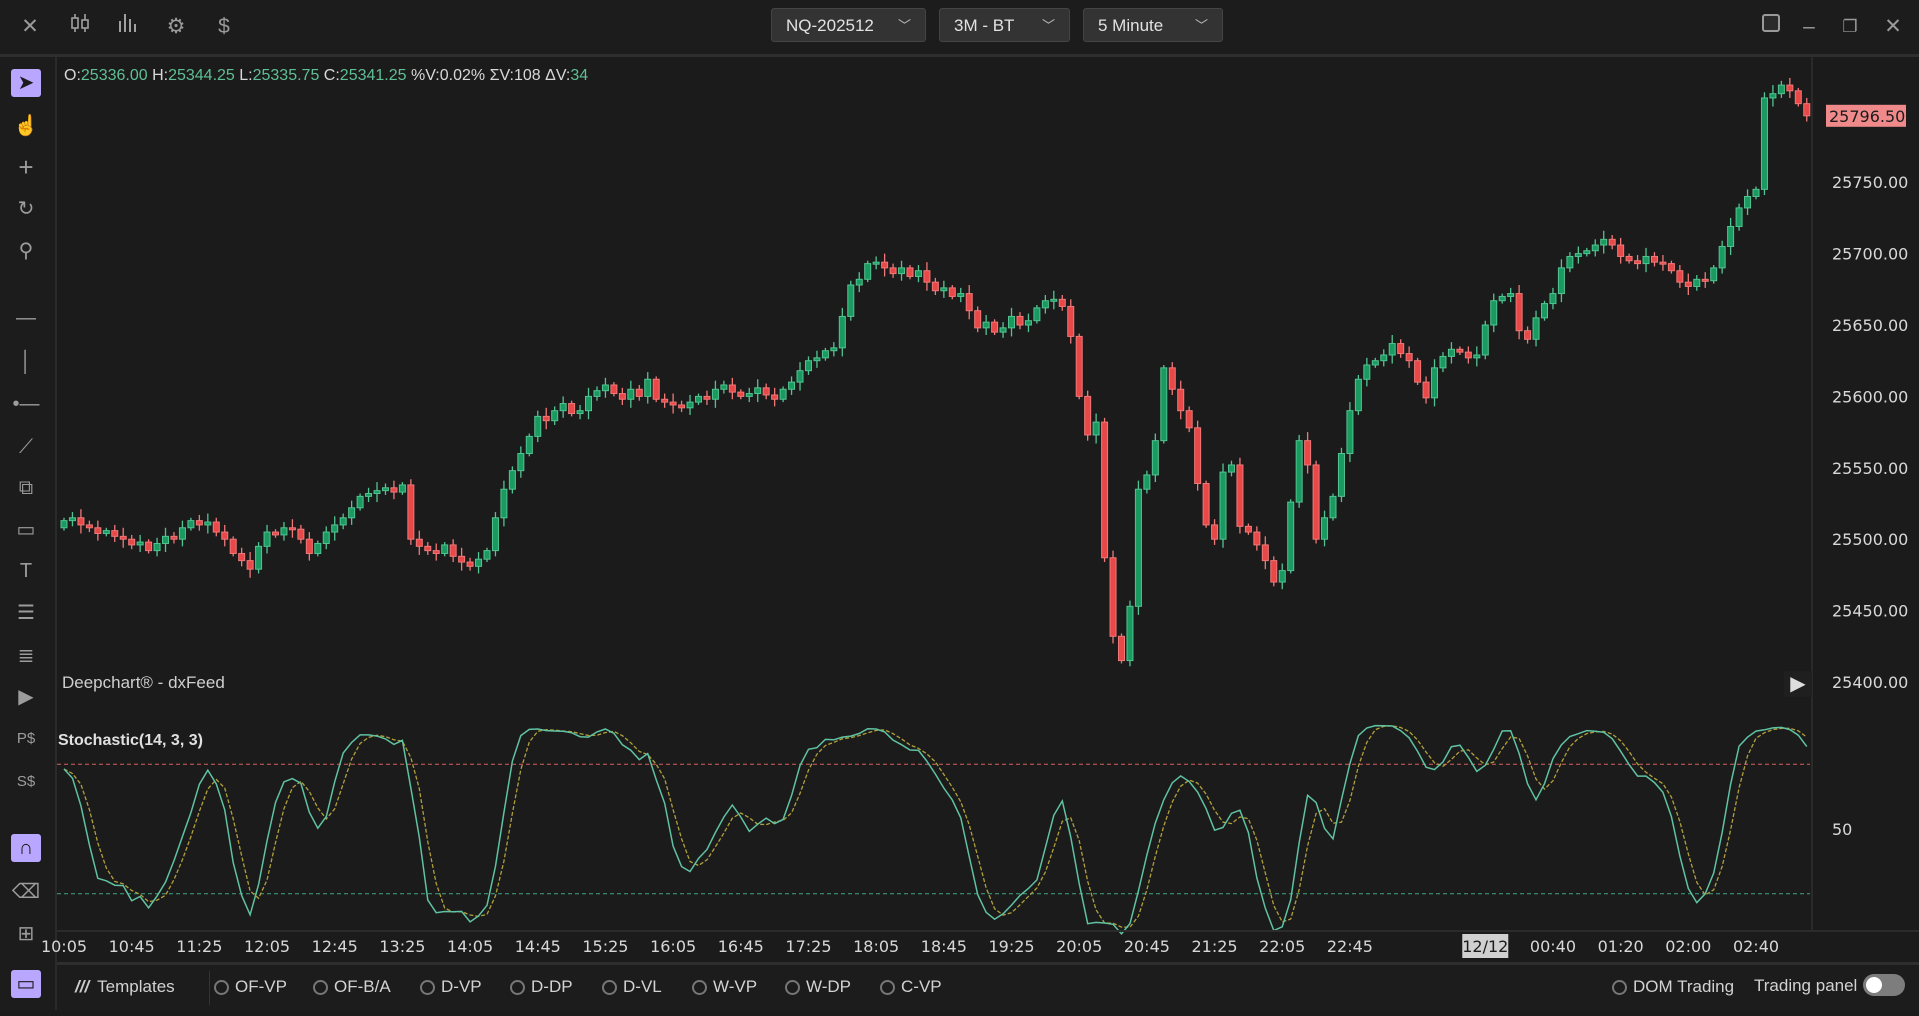  I want to click on trading-panel-toggle: Trading panel, so click(1830, 985).